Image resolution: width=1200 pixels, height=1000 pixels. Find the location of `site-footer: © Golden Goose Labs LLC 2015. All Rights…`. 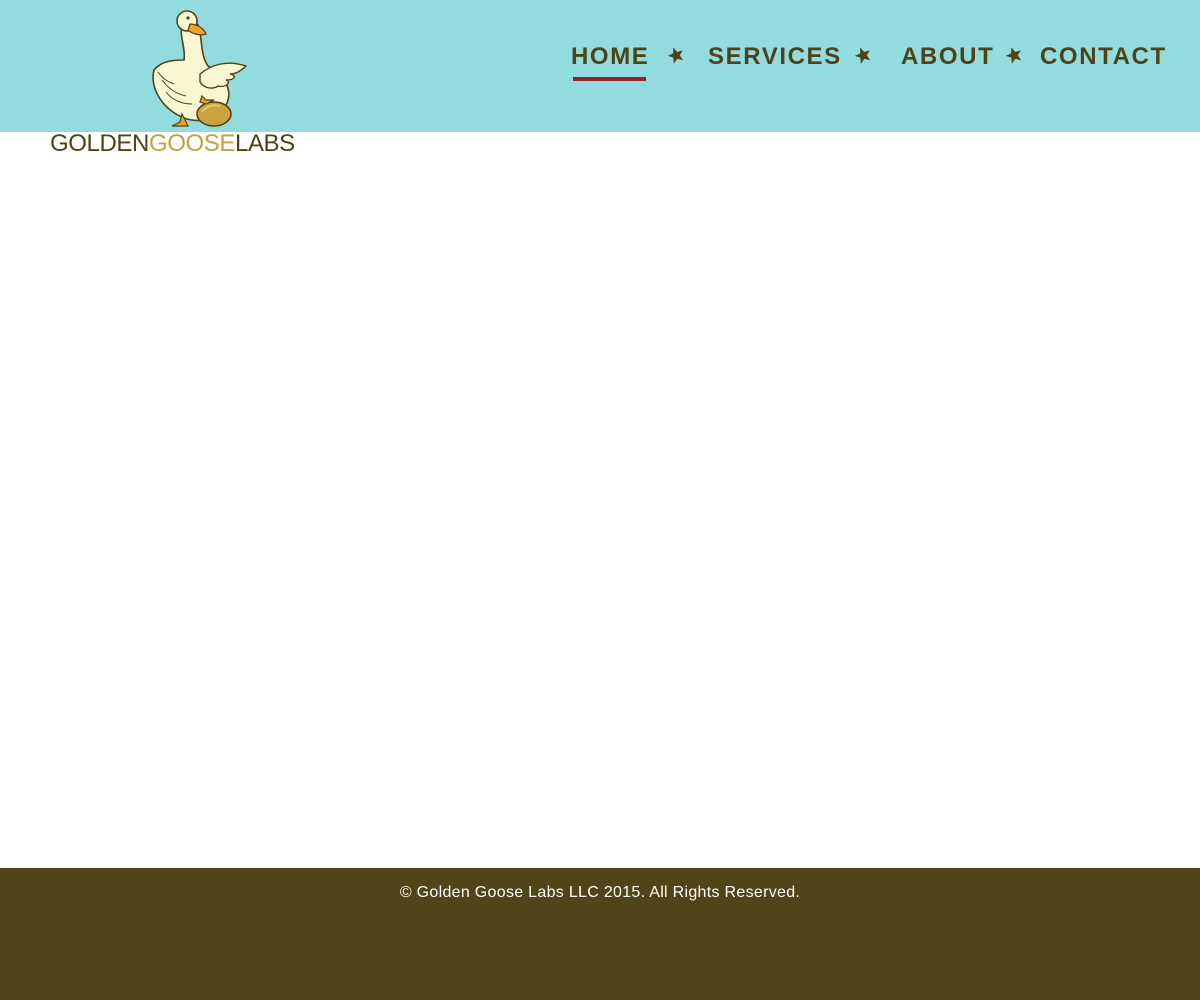

site-footer: © Golden Goose Labs LLC 2015. All Rights… is located at coordinates (600, 934).